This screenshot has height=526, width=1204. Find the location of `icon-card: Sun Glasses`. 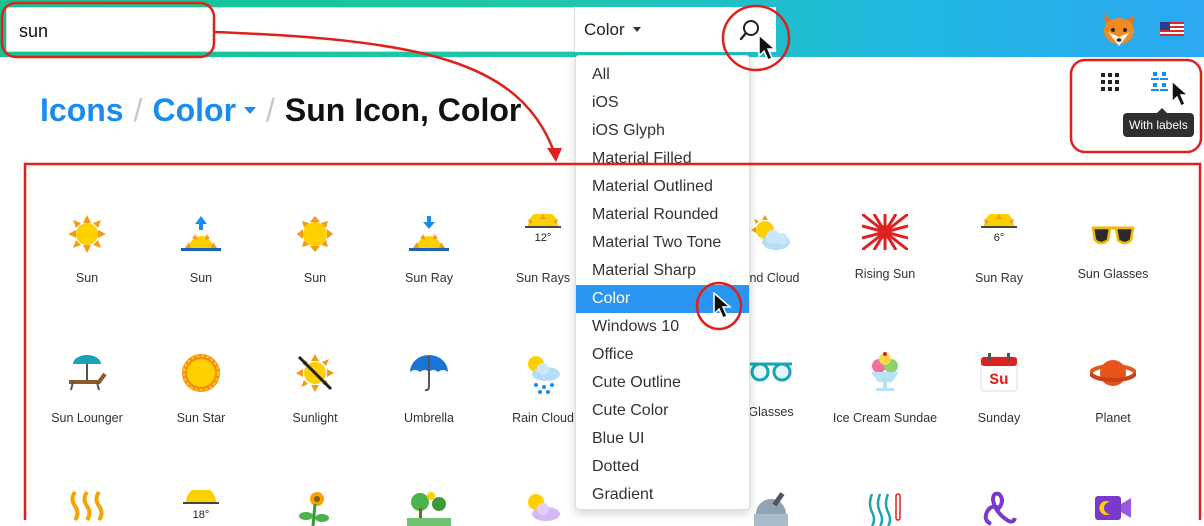

icon-card: Sun Glasses is located at coordinates (1113, 248).